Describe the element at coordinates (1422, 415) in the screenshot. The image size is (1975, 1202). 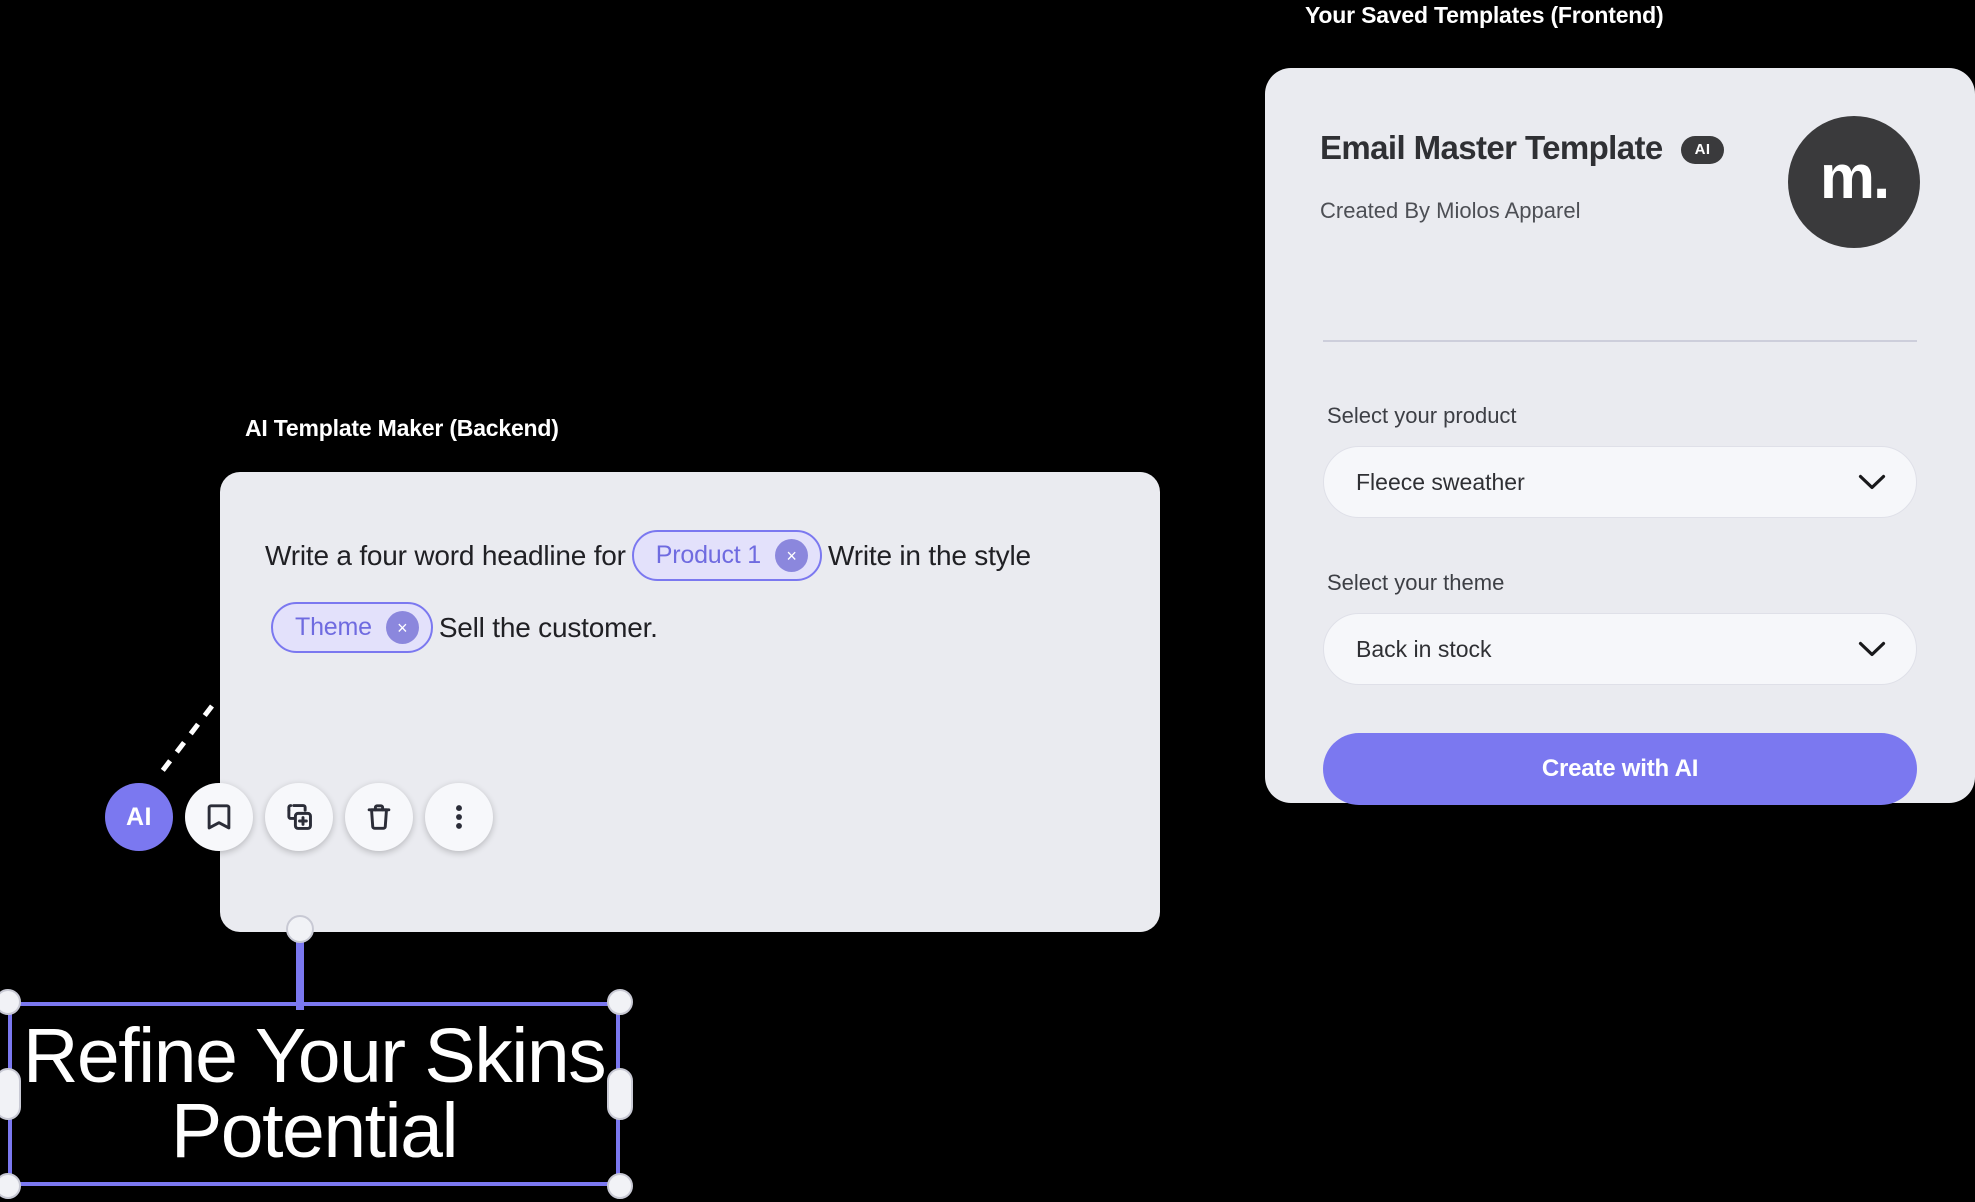
I see `product-field-label: Select your product` at that location.